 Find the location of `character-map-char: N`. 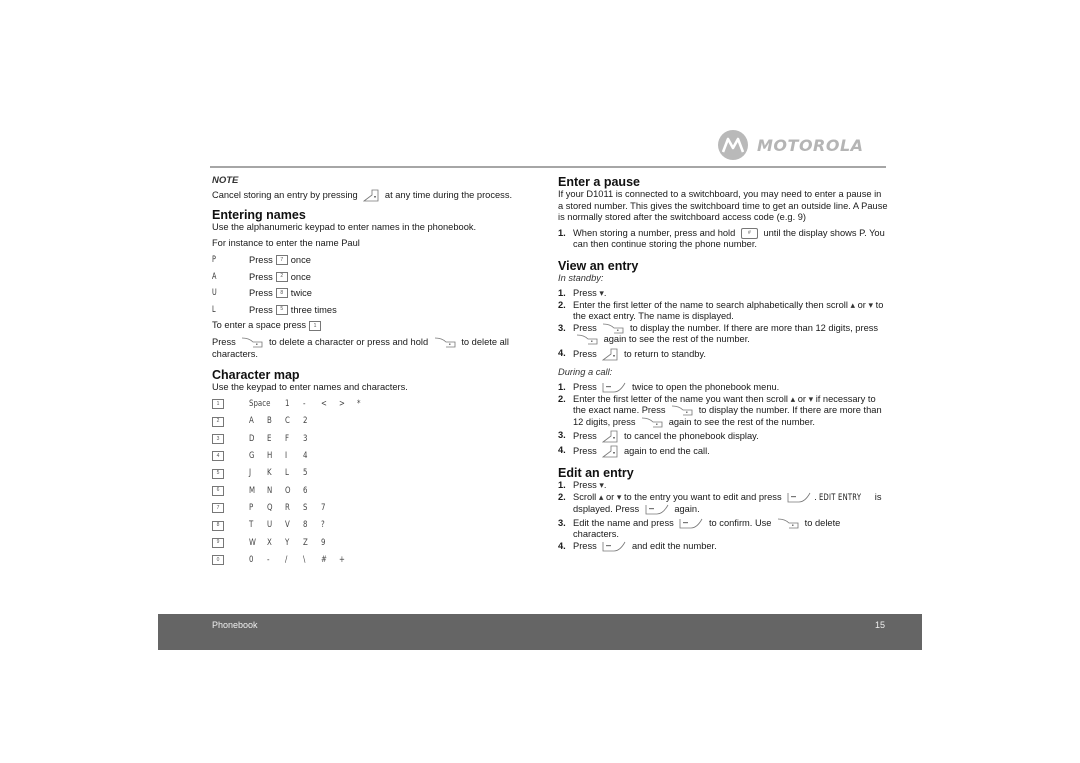

character-map-char: N is located at coordinates (270, 490).